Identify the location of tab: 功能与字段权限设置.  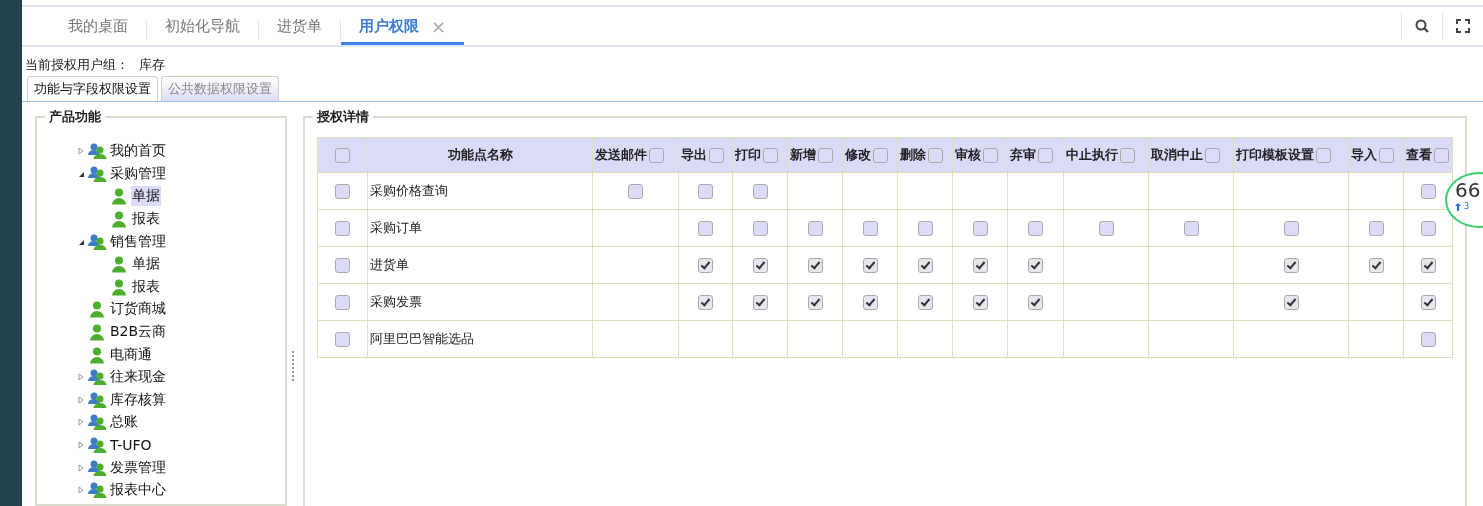
(92, 88).